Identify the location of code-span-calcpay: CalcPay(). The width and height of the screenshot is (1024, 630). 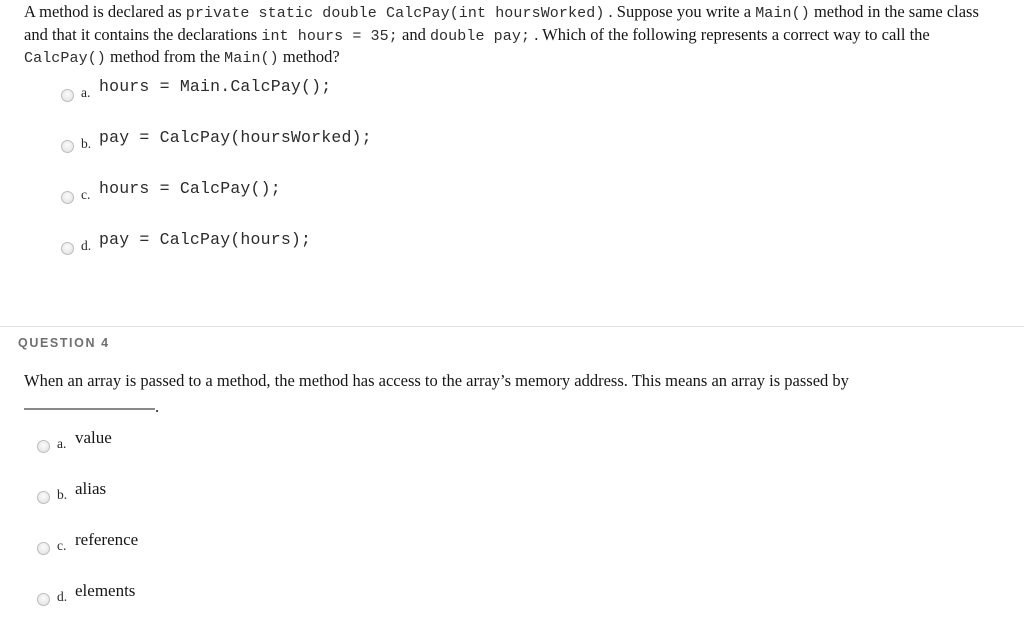
(65, 59).